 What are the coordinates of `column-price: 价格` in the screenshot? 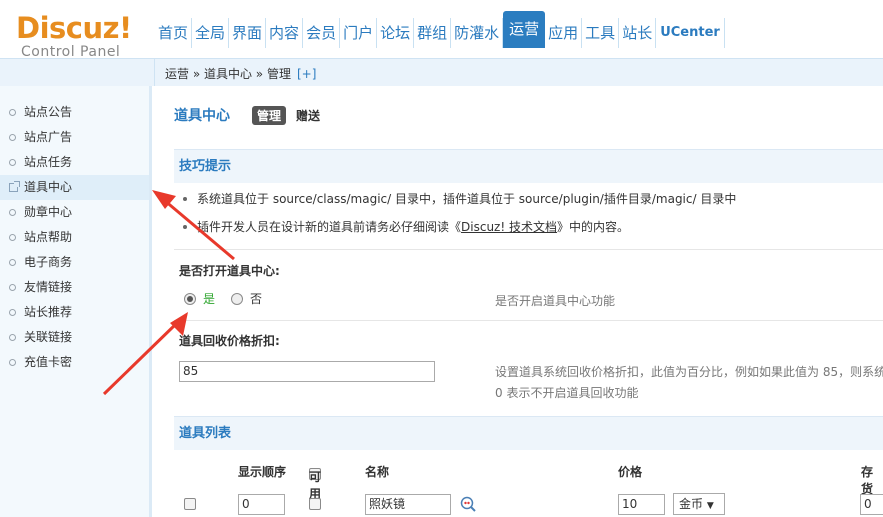 It's located at (630, 472).